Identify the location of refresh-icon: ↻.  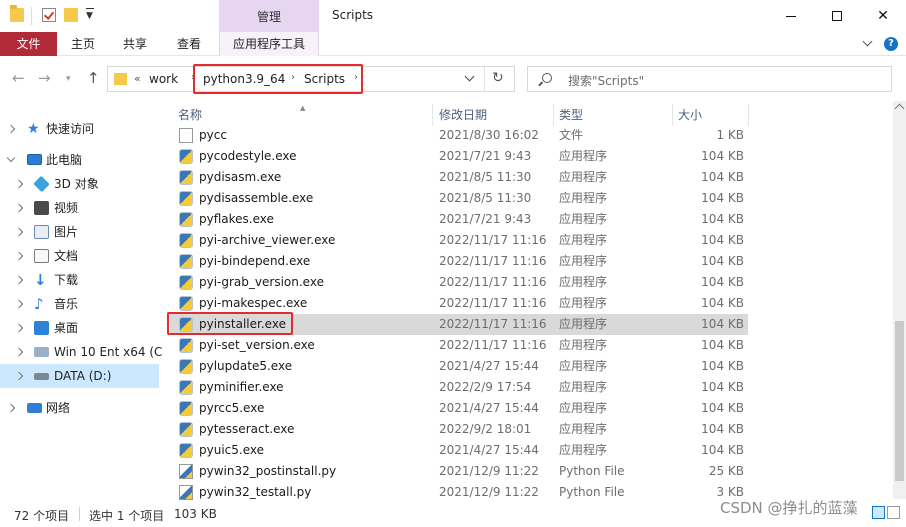
(498, 78).